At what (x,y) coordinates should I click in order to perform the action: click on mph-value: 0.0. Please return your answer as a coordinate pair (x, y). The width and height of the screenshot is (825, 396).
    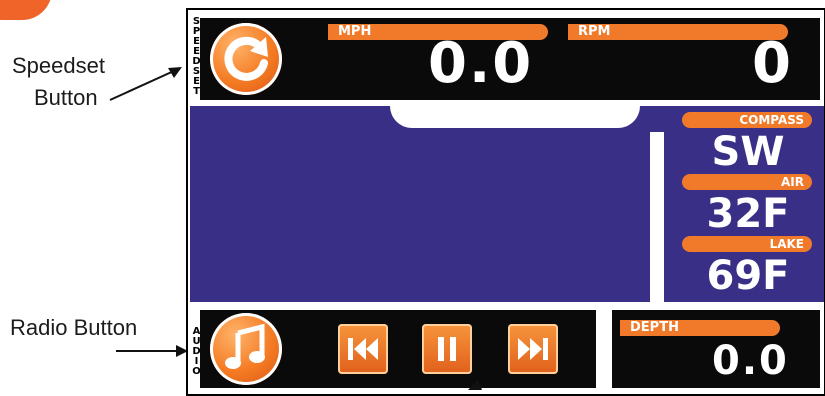
    Looking at the image, I should click on (481, 63).